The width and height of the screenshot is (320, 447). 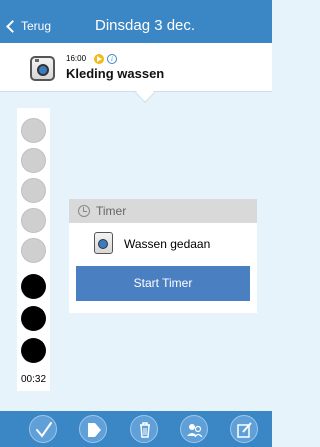 I want to click on check-icon, so click(x=43, y=429).